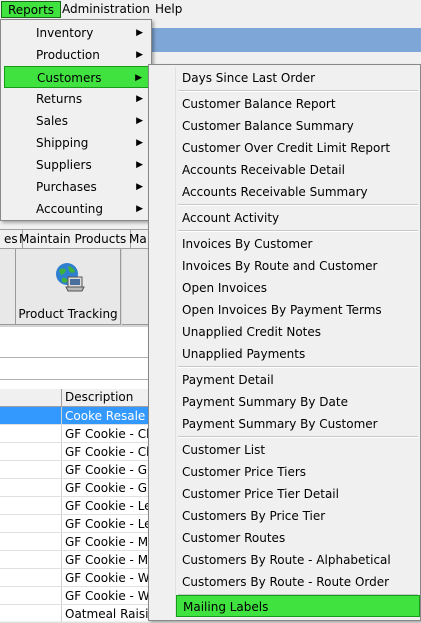  What do you see at coordinates (298, 244) in the screenshot?
I see `report-invoices-by-customer: Invoices By Customer` at bounding box center [298, 244].